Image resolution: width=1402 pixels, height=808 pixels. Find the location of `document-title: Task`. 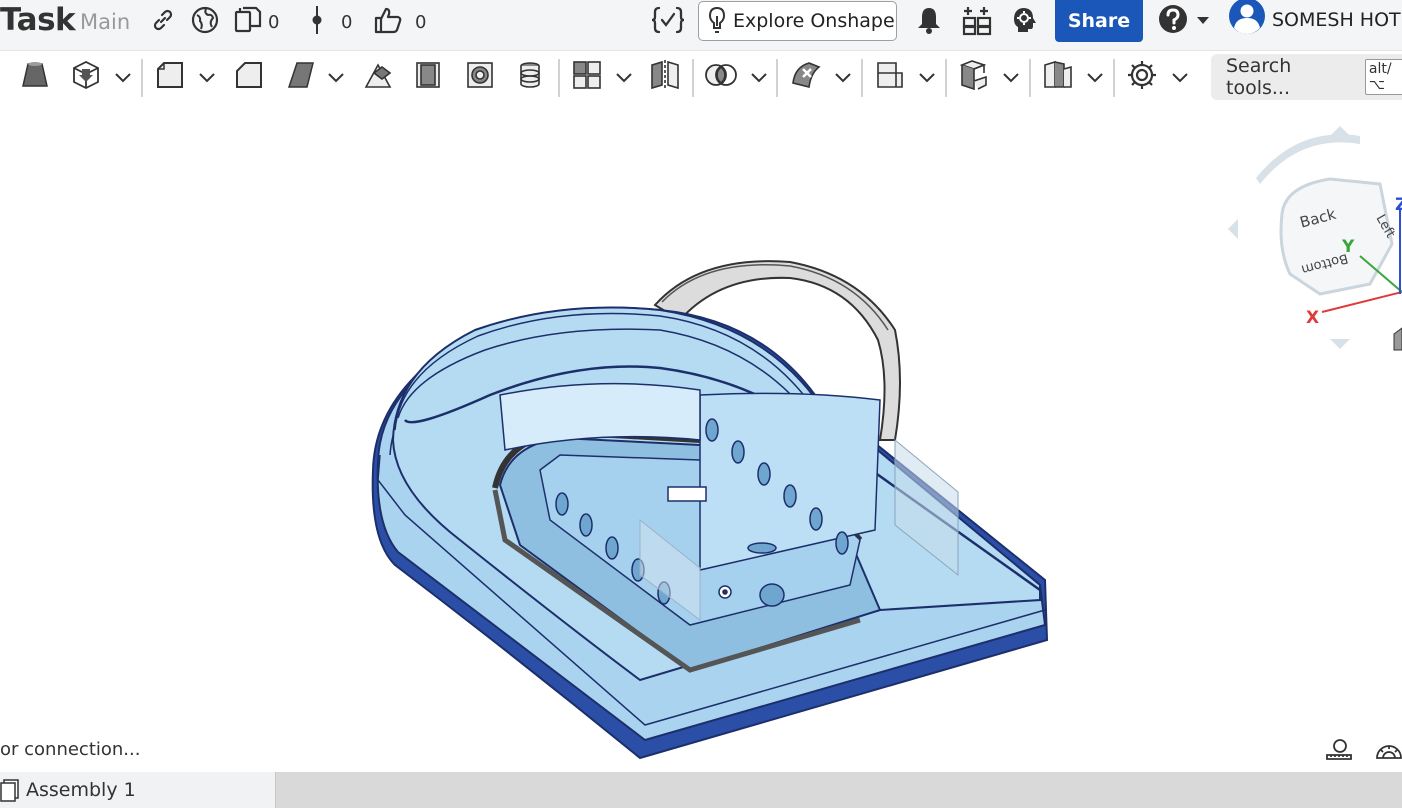

document-title: Task is located at coordinates (38, 20).